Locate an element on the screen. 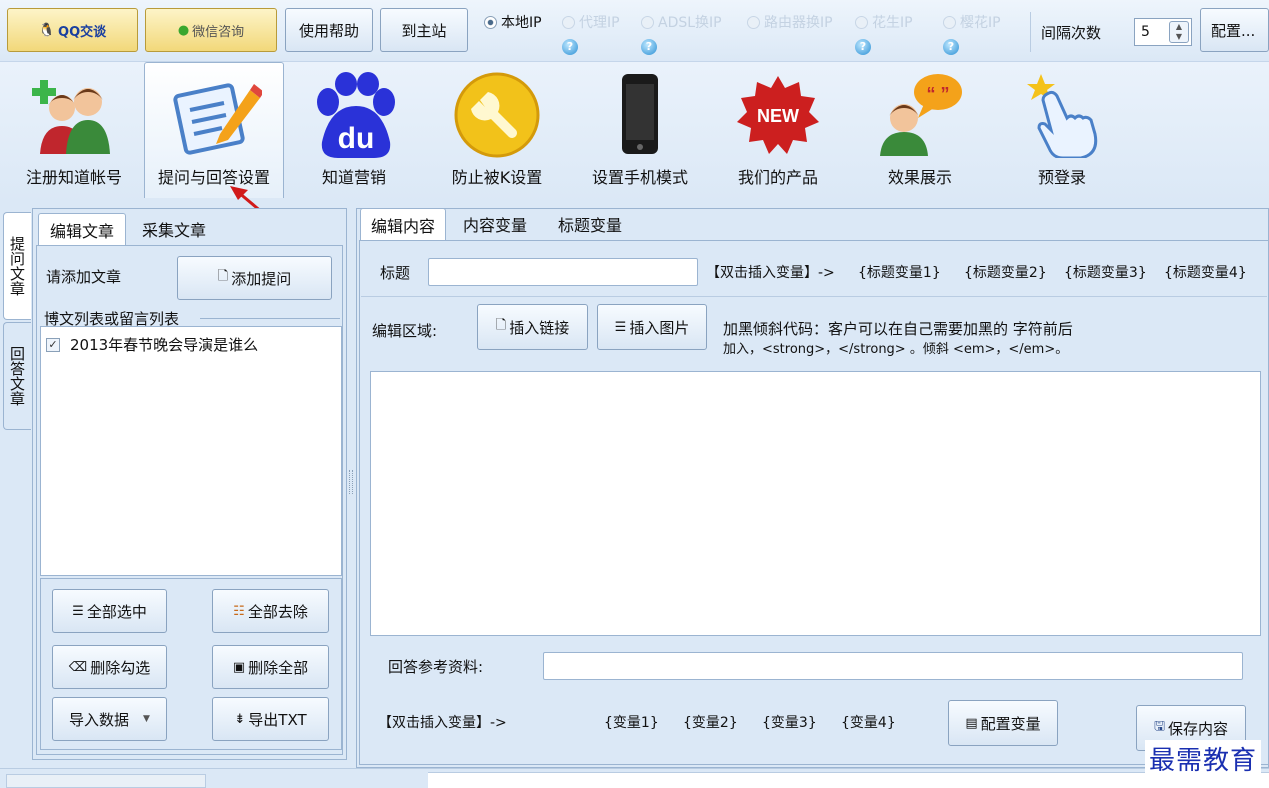  tab-edit-article: 编辑文章 is located at coordinates (82, 229).